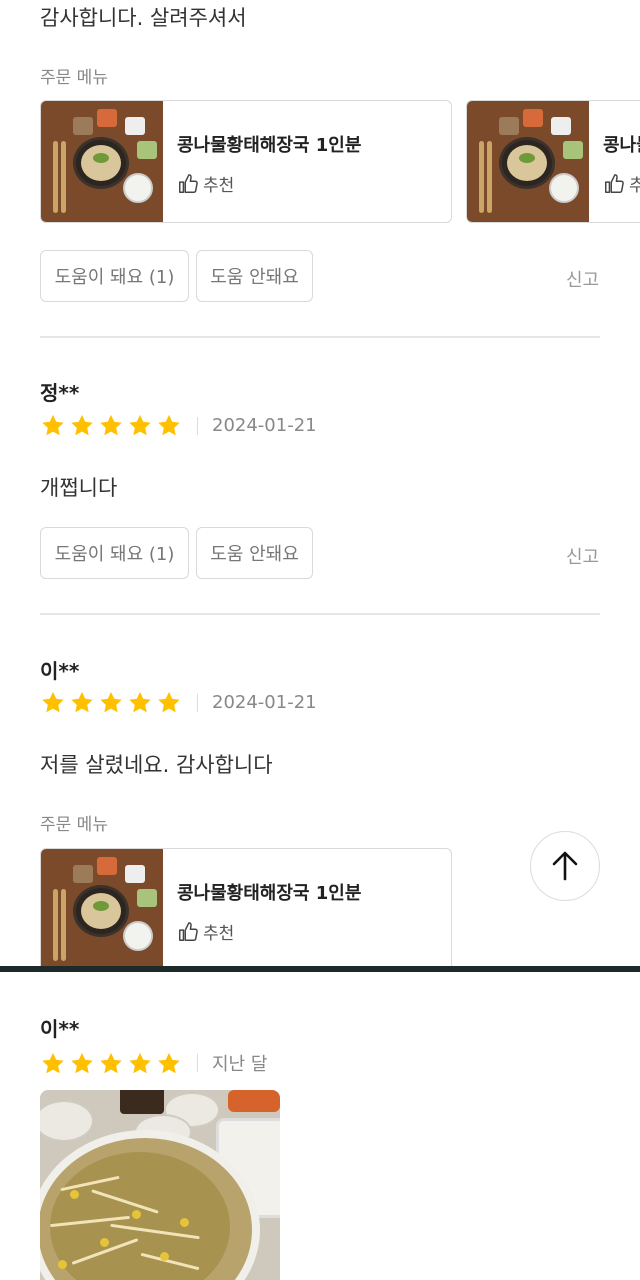  Describe the element at coordinates (160, 1185) in the screenshot. I see `review-photo` at that location.